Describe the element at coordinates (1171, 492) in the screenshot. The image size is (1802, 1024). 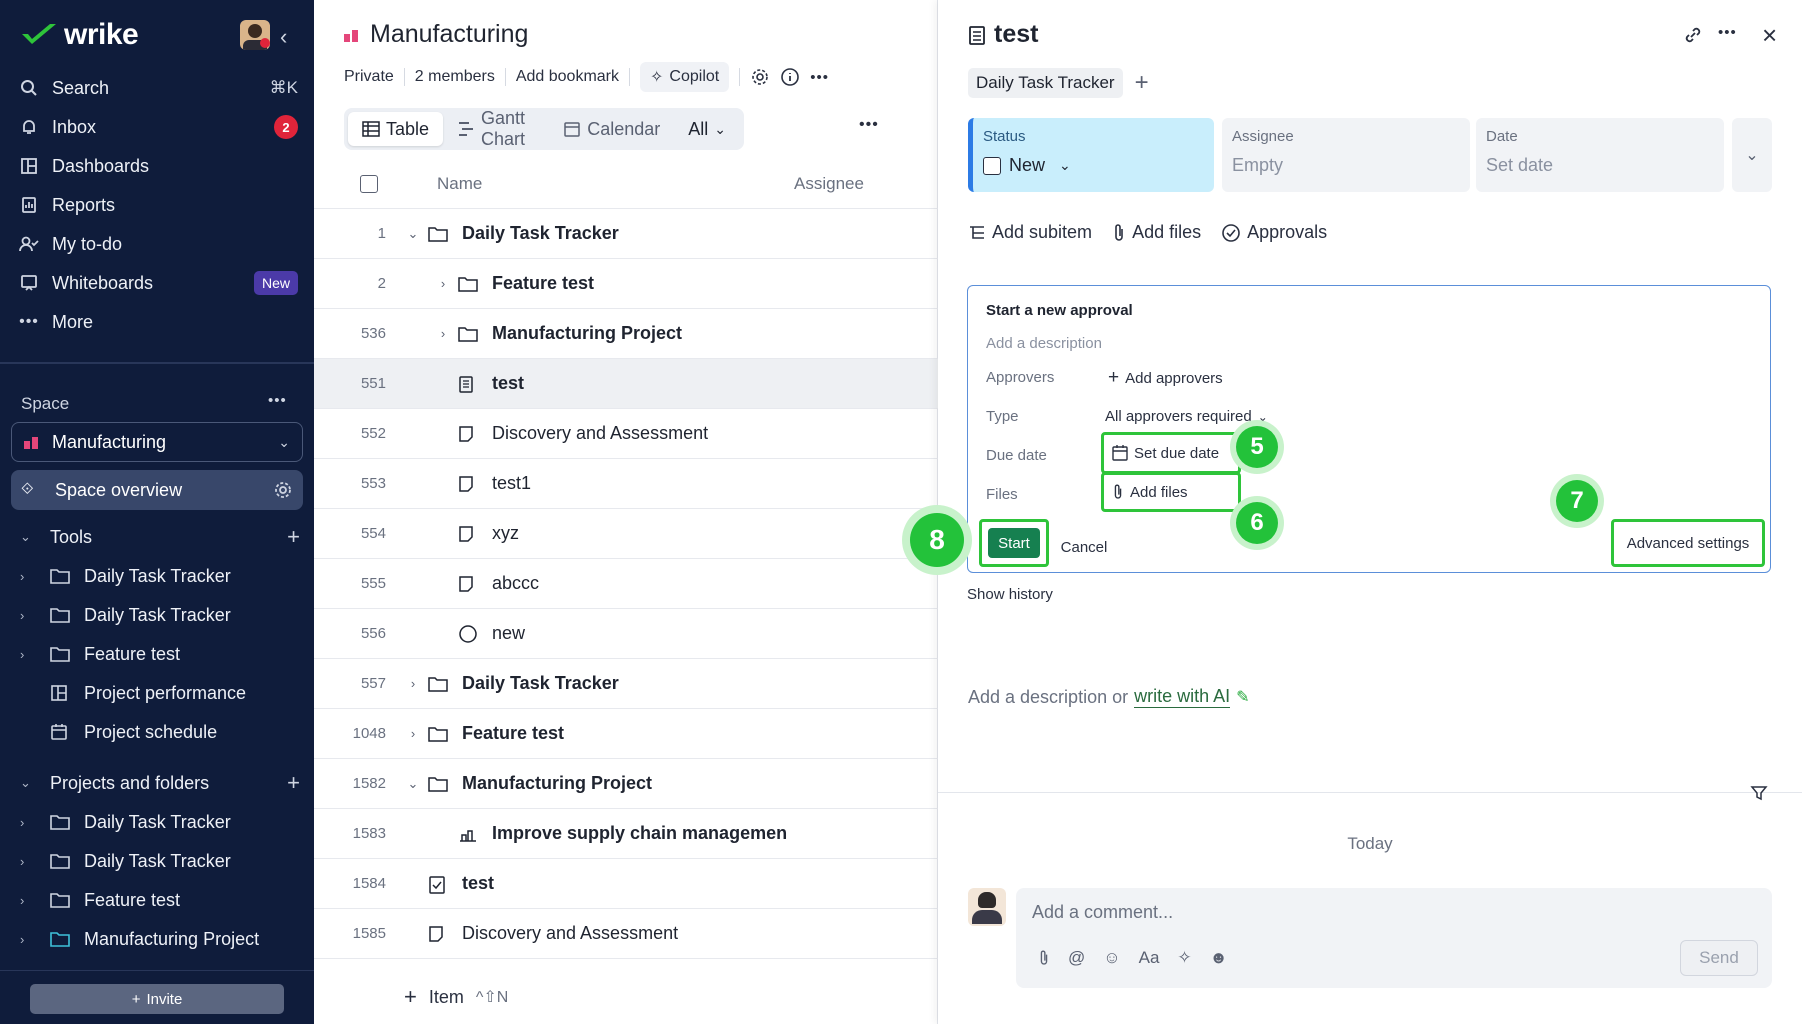
I see `approval-add-files-button: Add files` at that location.